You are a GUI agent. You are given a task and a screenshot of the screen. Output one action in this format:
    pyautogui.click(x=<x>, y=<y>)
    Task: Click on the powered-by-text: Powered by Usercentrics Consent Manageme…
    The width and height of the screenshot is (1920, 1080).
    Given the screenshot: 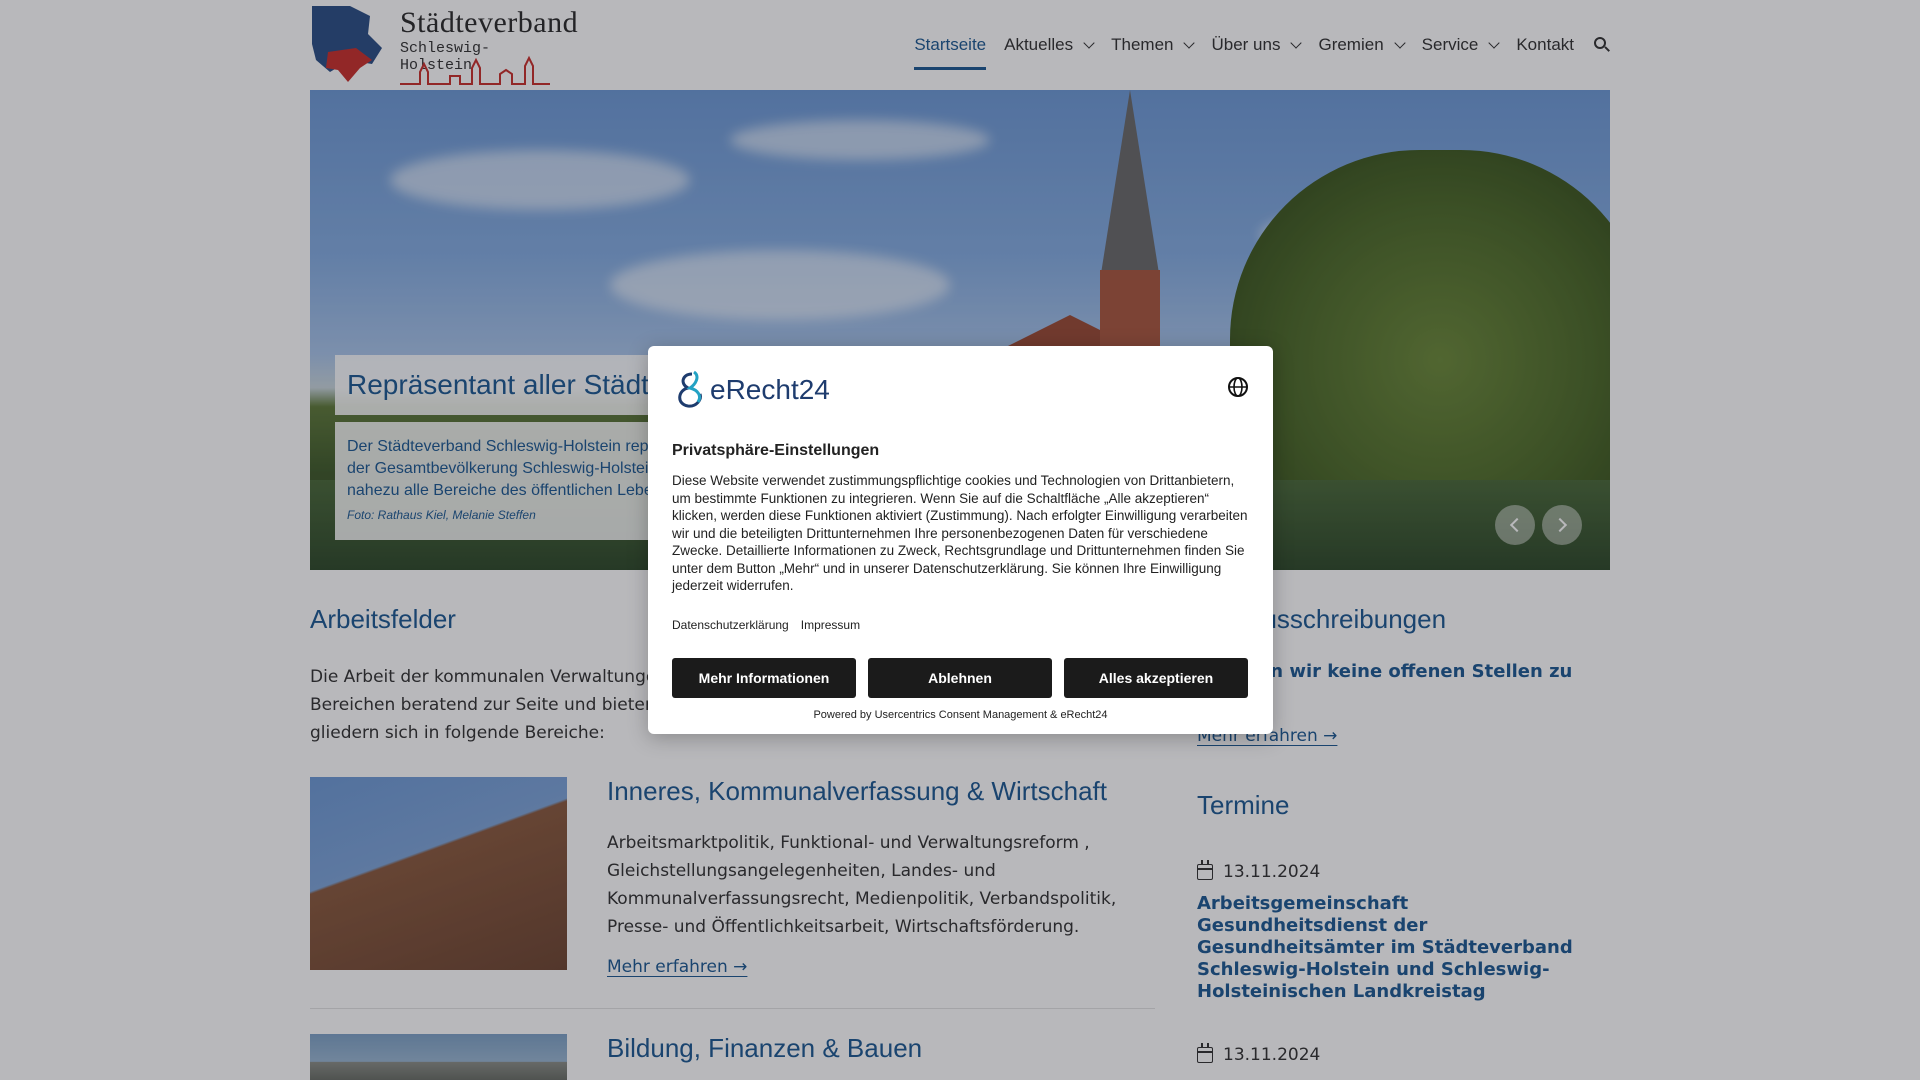 What is the action you would take?
    pyautogui.click(x=960, y=715)
    